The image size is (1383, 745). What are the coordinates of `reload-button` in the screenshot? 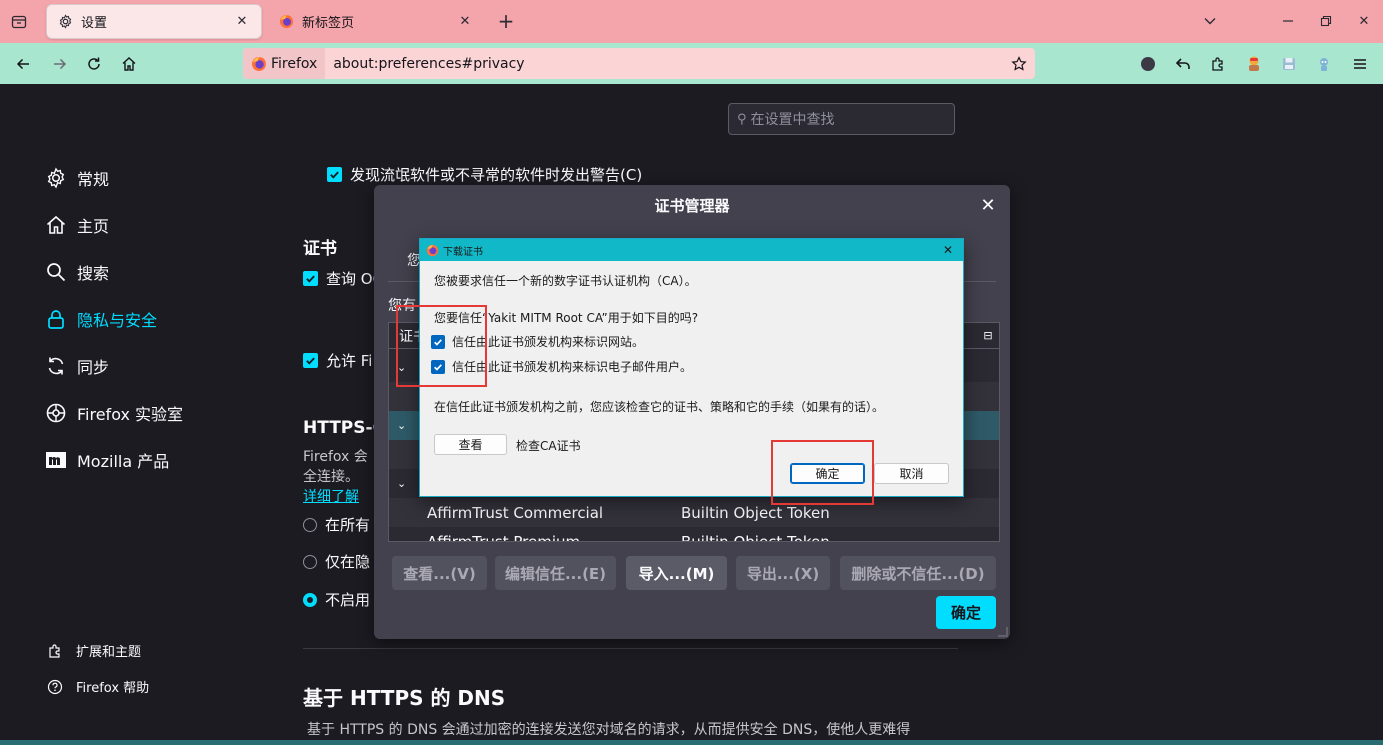 It's located at (94, 64).